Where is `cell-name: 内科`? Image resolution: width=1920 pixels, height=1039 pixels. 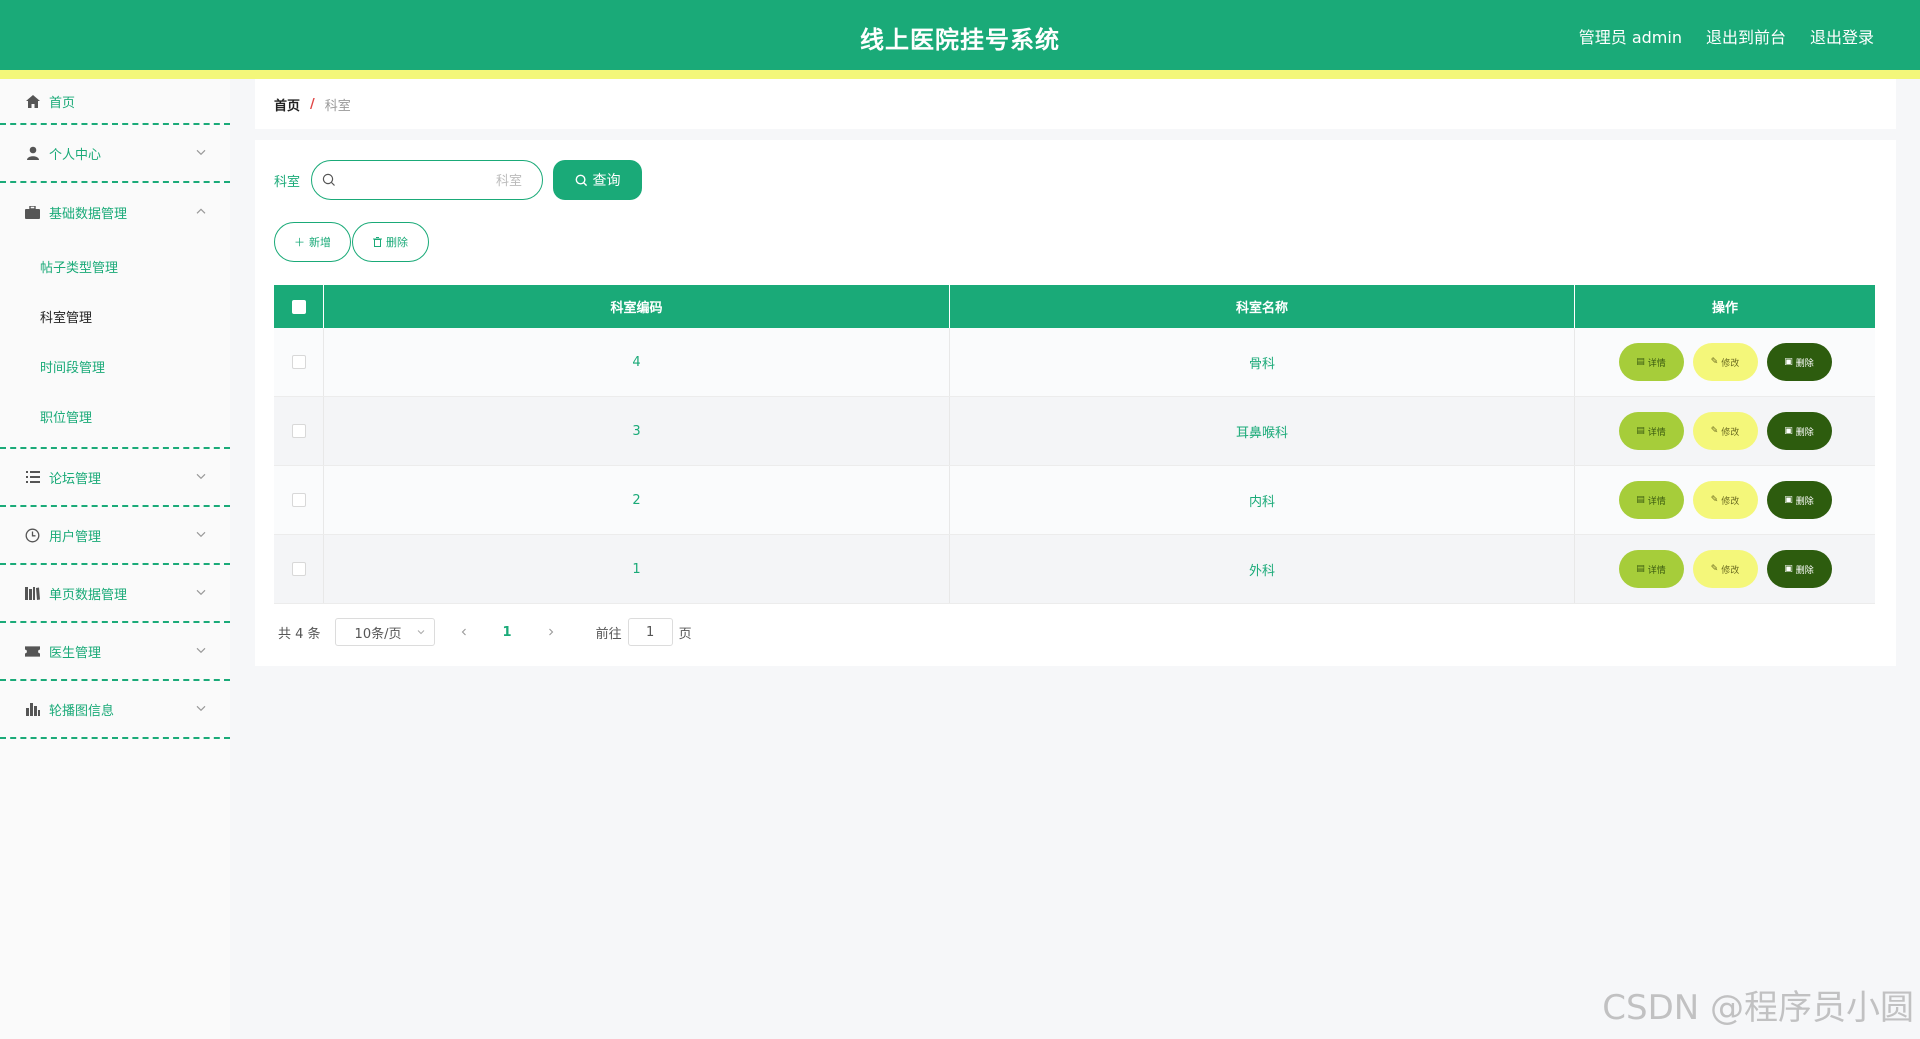
cell-name: 内科 is located at coordinates (1262, 500).